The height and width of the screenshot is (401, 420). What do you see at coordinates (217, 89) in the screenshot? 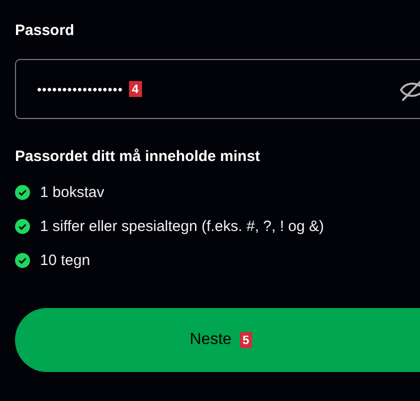
I see `password-field: ••••••••••••••••• 4` at bounding box center [217, 89].